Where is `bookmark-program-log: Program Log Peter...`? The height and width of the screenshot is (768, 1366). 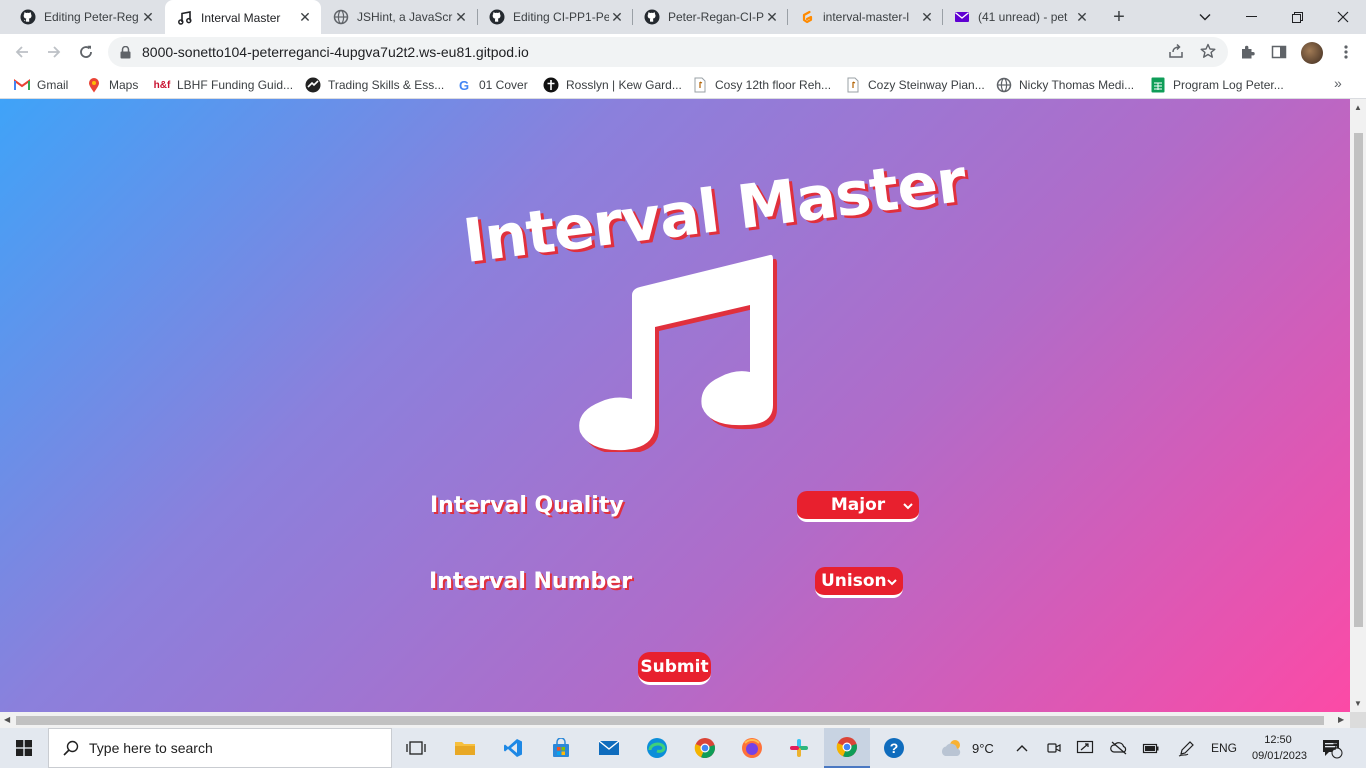 bookmark-program-log: Program Log Peter... is located at coordinates (1217, 85).